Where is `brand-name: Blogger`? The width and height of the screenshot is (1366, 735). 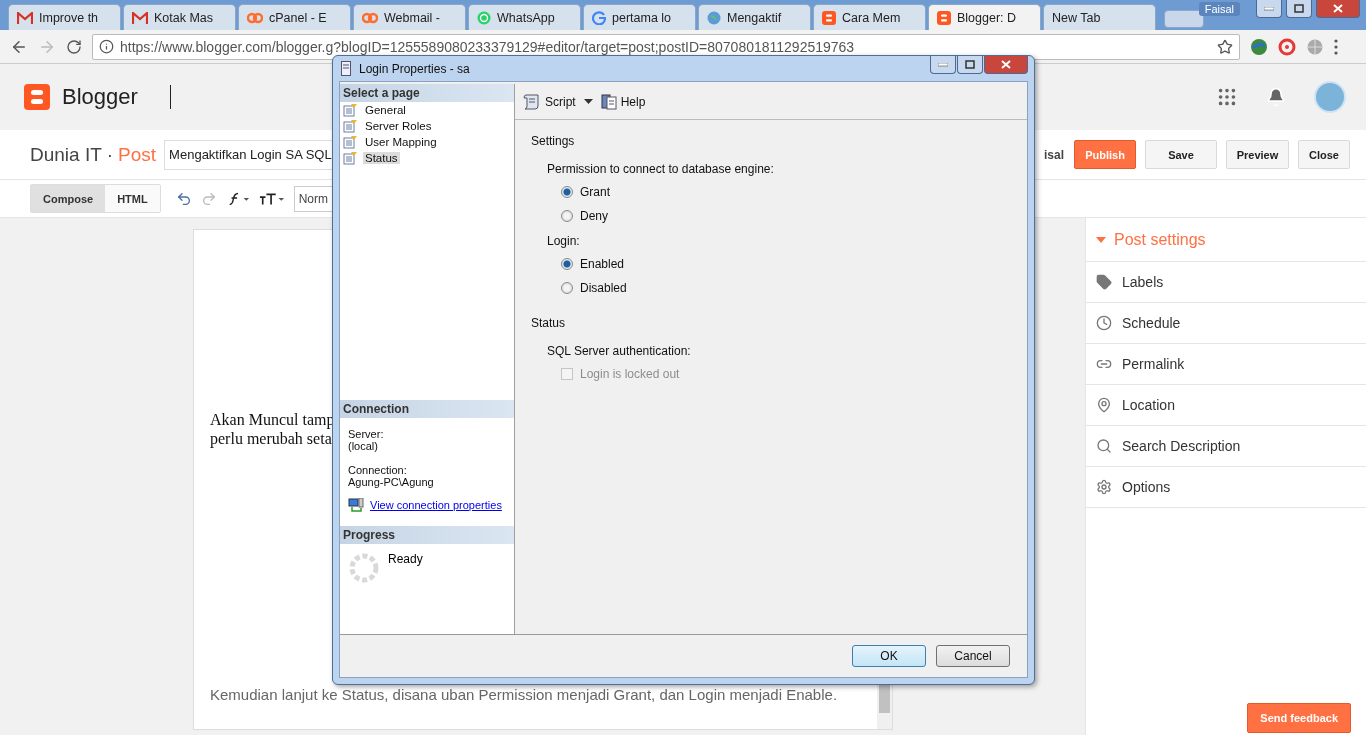 brand-name: Blogger is located at coordinates (100, 97).